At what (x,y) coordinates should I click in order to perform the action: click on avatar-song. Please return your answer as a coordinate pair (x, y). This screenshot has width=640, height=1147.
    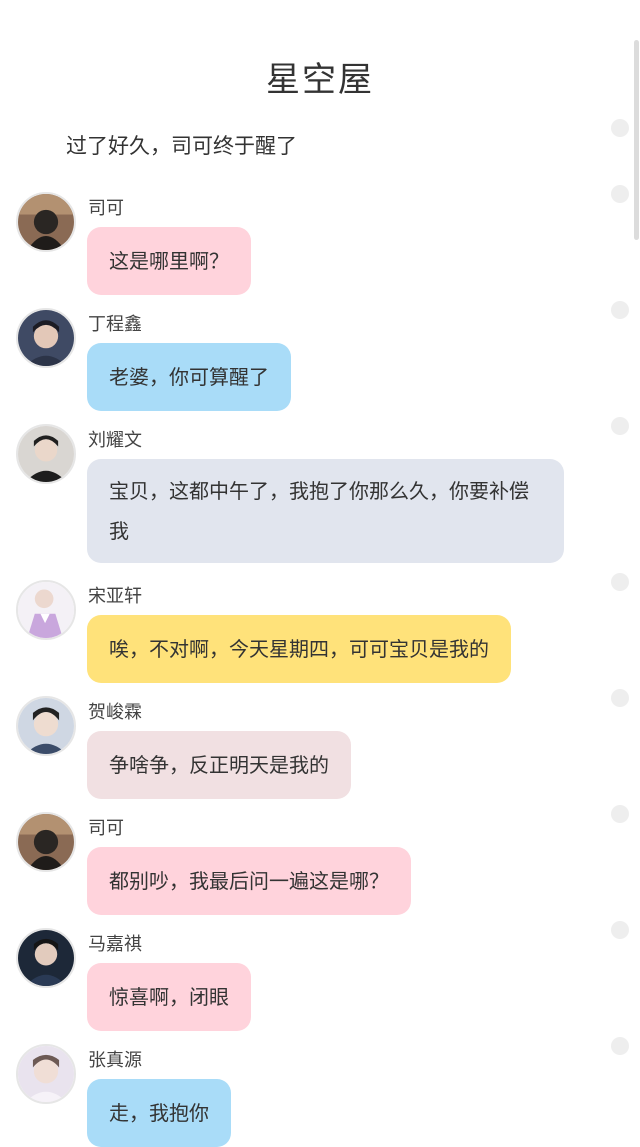
    Looking at the image, I should click on (46, 610).